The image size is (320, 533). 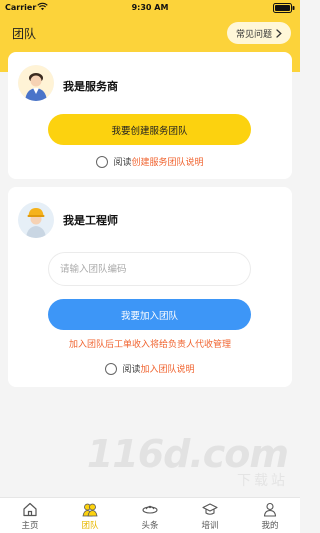 I want to click on tab-team: 团队, so click(x=90, y=515).